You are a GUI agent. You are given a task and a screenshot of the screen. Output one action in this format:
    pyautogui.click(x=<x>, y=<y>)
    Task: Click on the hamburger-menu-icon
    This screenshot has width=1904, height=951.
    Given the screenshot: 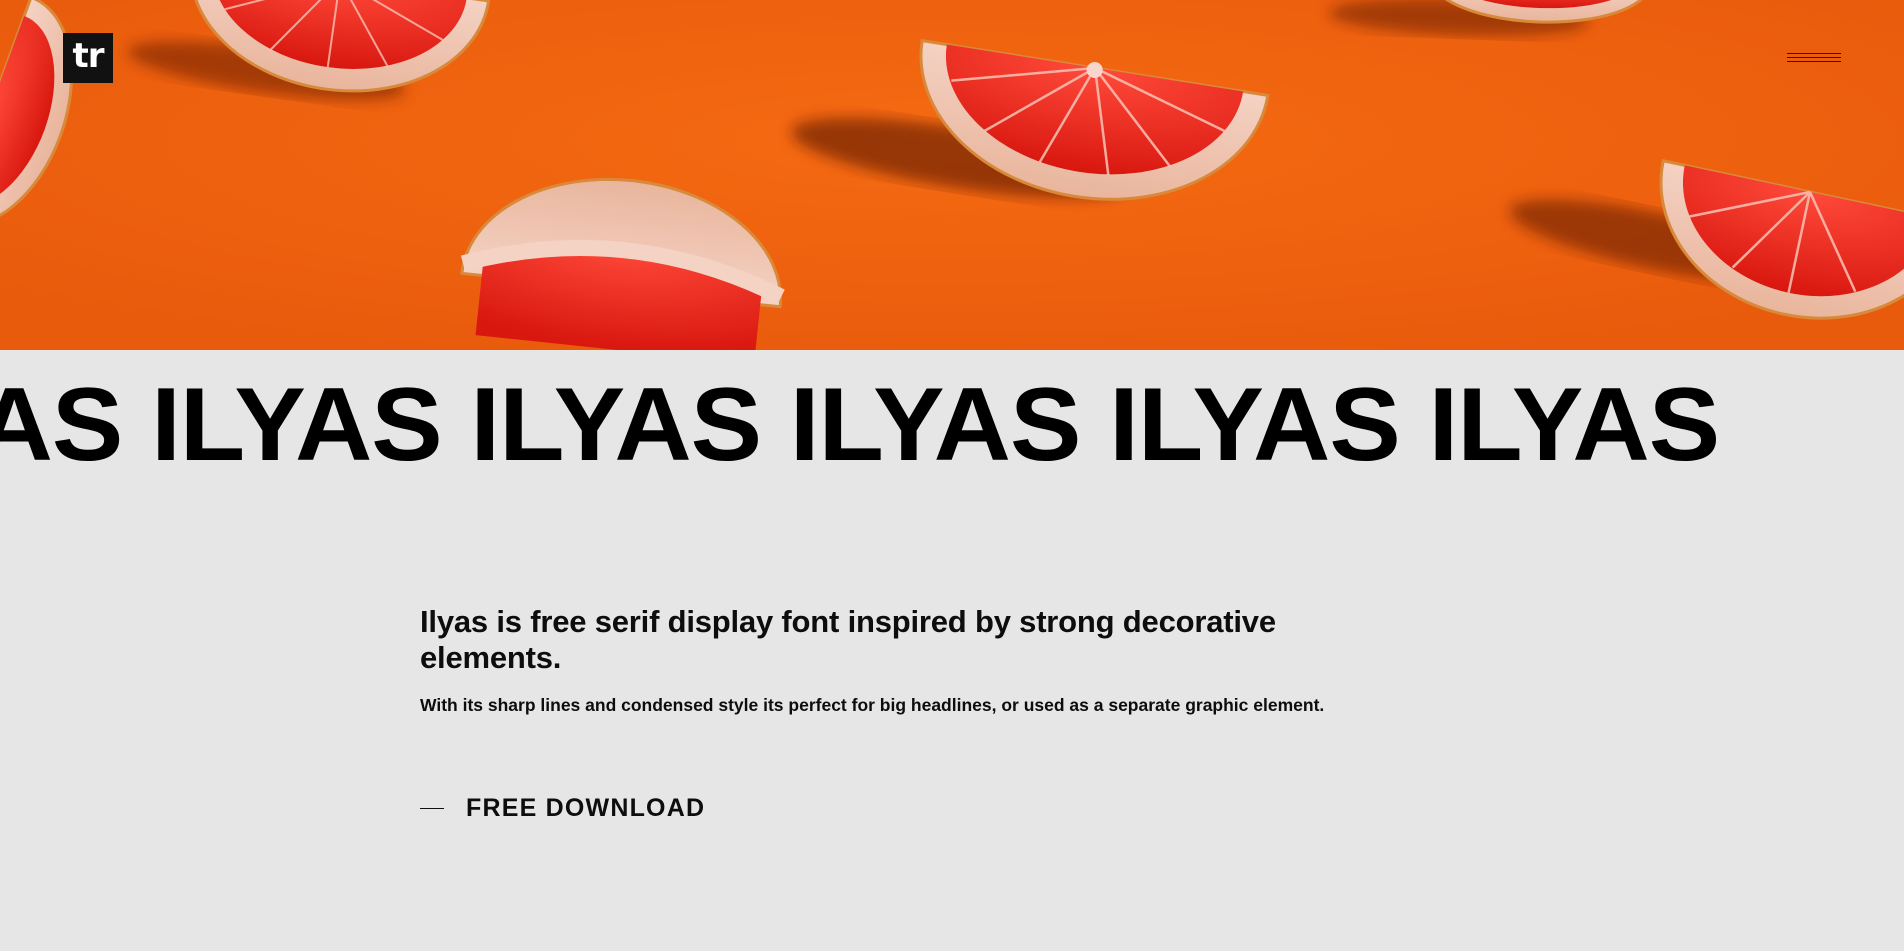 What is the action you would take?
    pyautogui.click(x=1814, y=61)
    